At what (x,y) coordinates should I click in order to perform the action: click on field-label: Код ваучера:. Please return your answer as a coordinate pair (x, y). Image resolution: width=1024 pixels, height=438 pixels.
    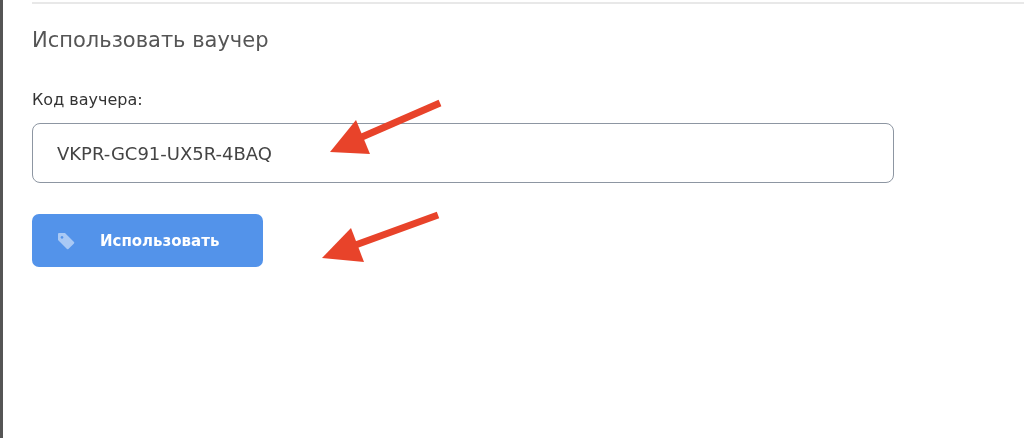
    Looking at the image, I should click on (87, 99).